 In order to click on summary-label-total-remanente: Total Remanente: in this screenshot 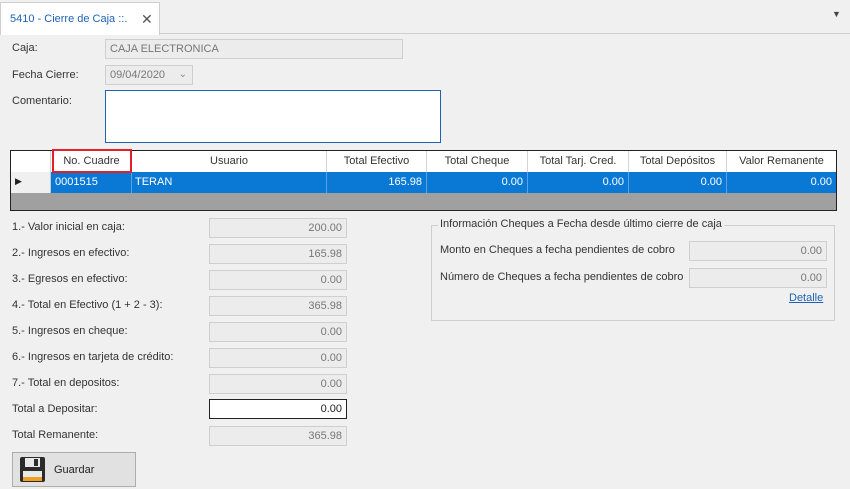, I will do `click(55, 435)`.